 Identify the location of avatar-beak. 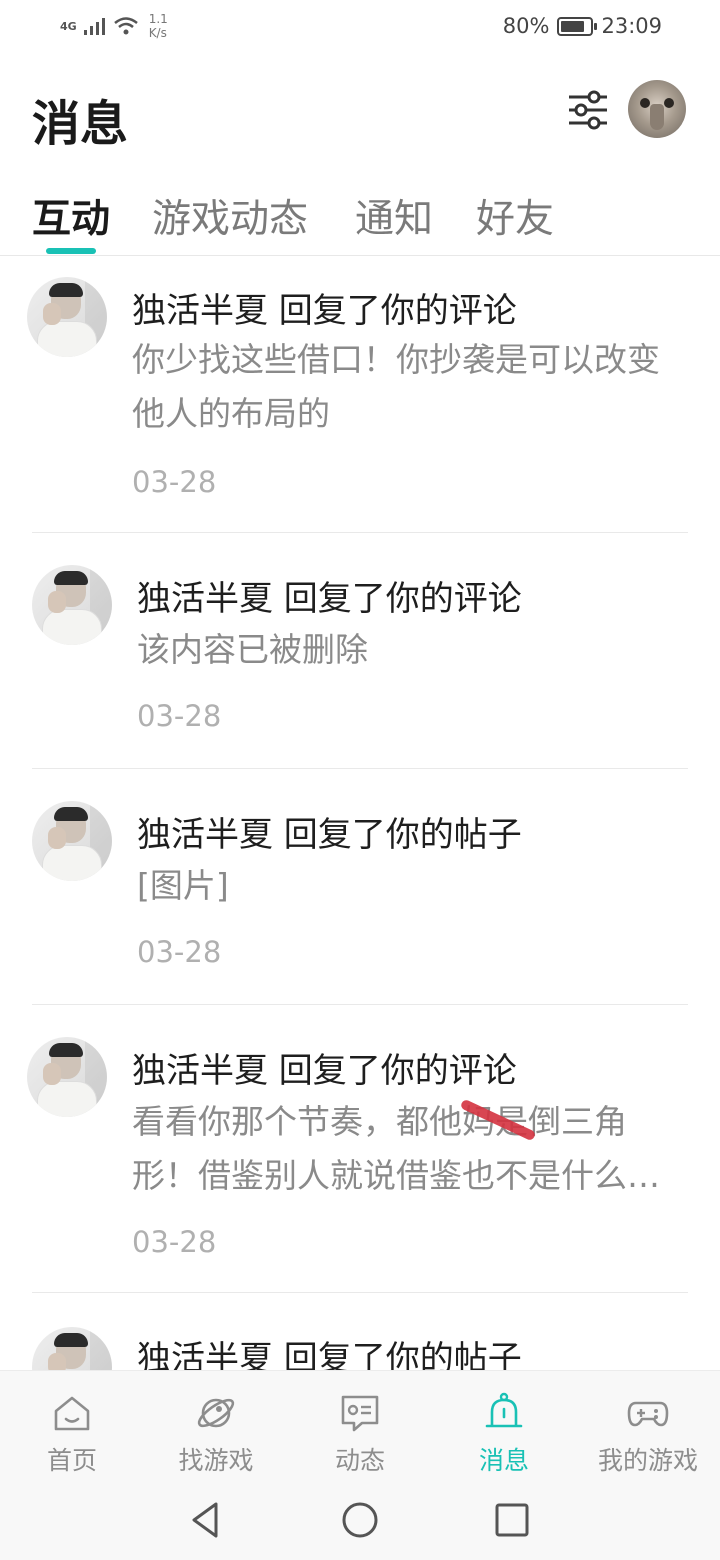
(657, 117).